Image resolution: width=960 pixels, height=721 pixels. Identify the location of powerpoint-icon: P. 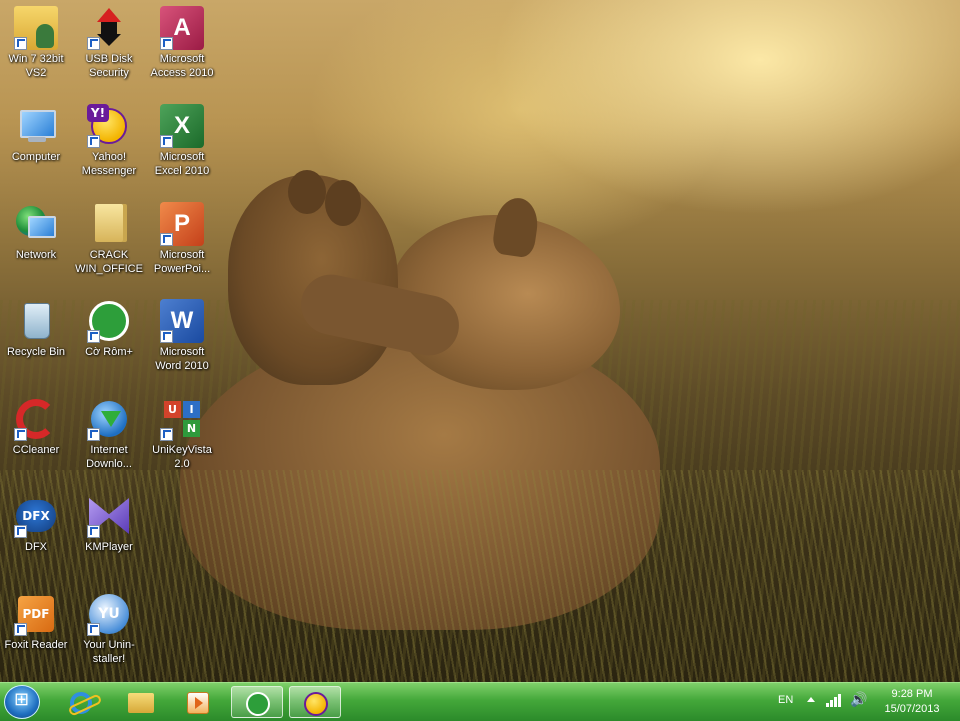
(182, 224).